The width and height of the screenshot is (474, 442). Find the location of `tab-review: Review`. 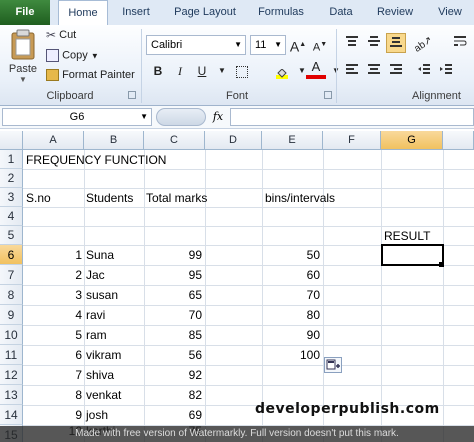

tab-review: Review is located at coordinates (395, 12).